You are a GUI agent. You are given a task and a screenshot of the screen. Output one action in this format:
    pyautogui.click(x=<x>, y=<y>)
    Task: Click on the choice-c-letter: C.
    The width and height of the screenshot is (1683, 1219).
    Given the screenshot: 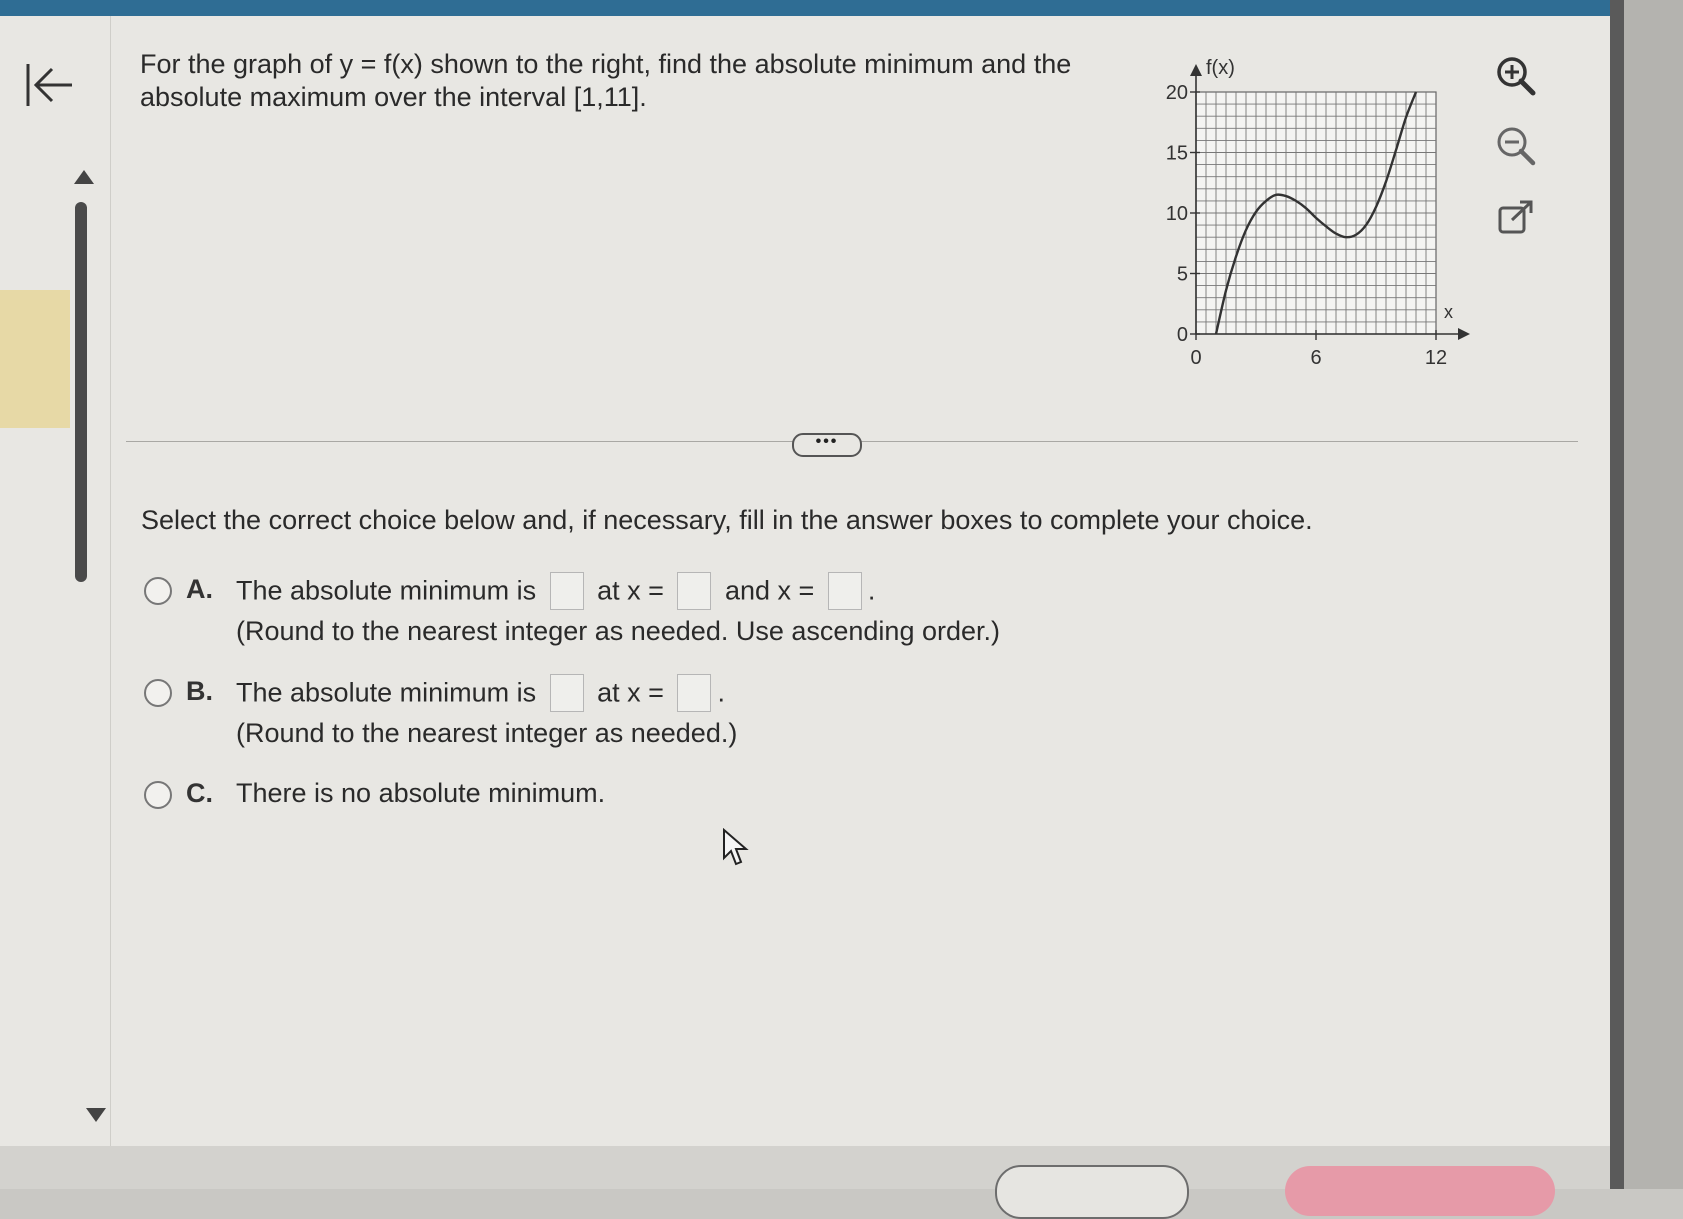 What is the action you would take?
    pyautogui.click(x=199, y=793)
    